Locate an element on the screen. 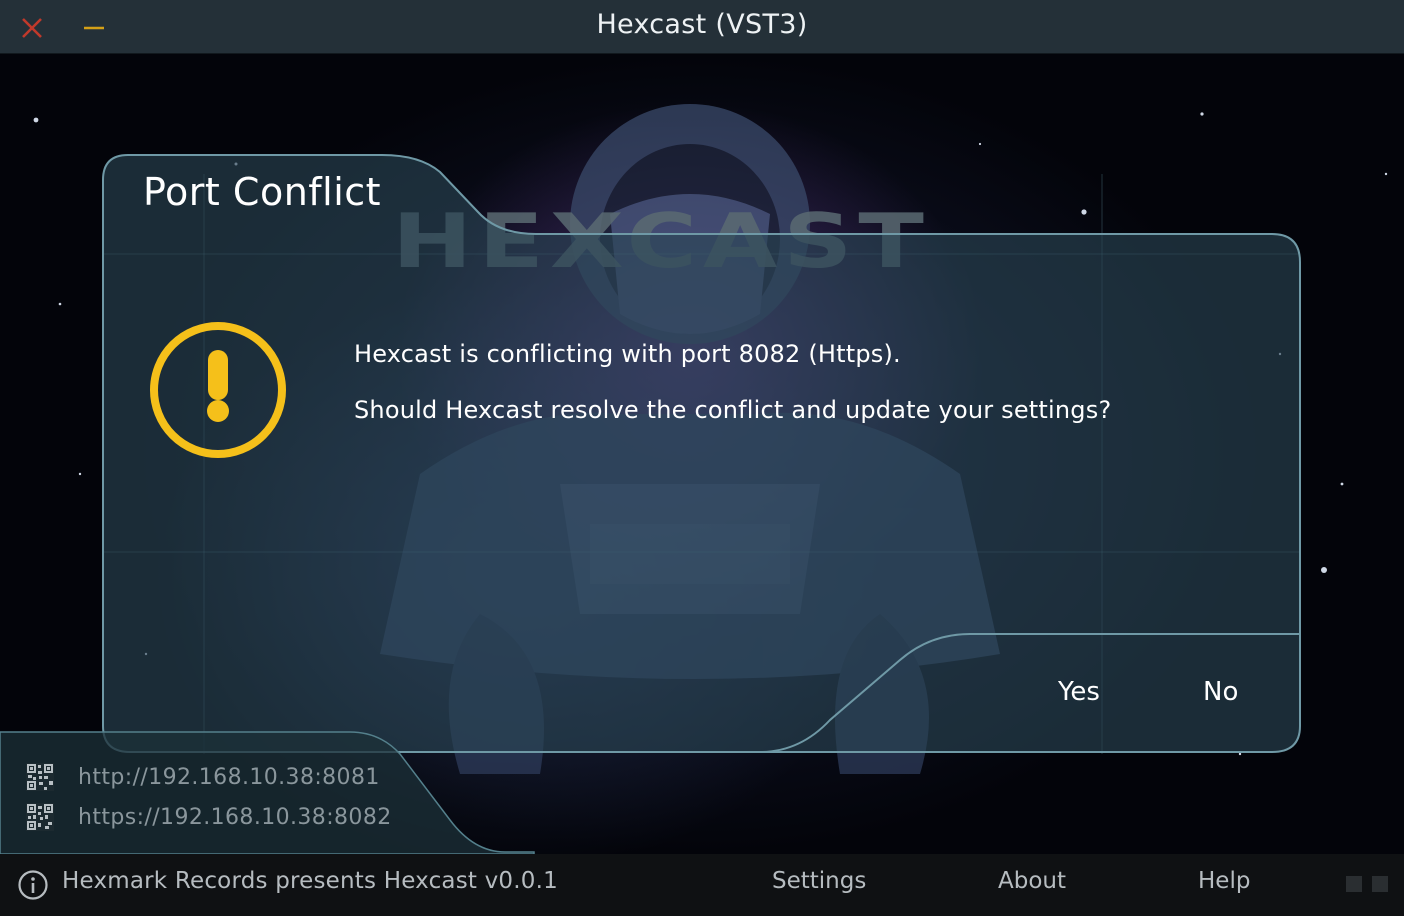  url-row-http: http://192.168.10.38:8081 is located at coordinates (203, 777).